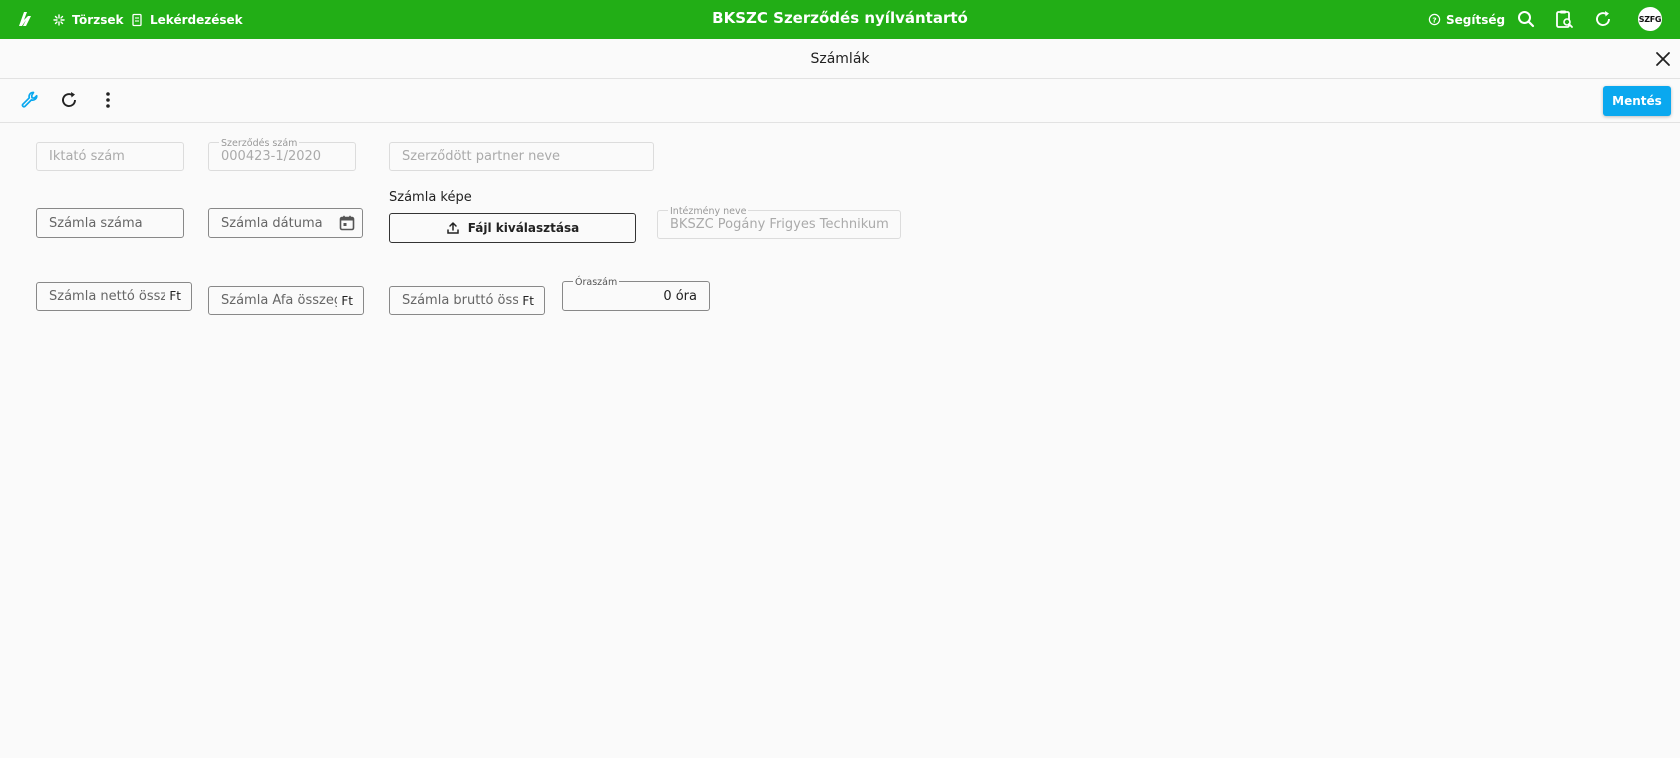  I want to click on iktato-szam-input, so click(110, 156).